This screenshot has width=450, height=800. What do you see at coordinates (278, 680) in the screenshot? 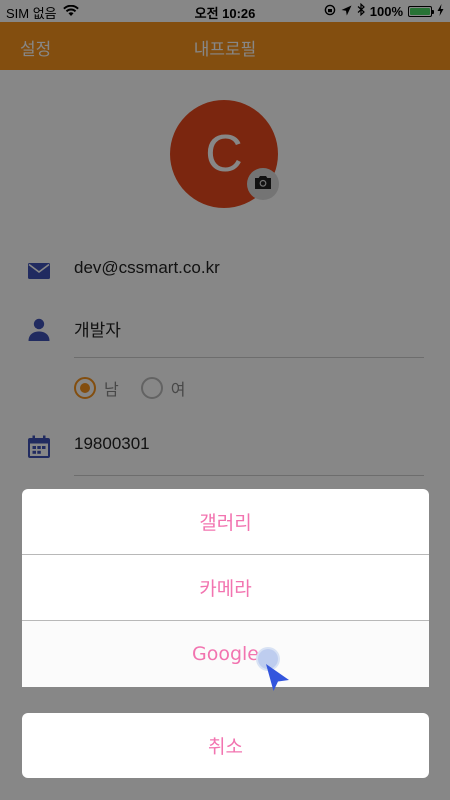
I see `cursor-icon` at bounding box center [278, 680].